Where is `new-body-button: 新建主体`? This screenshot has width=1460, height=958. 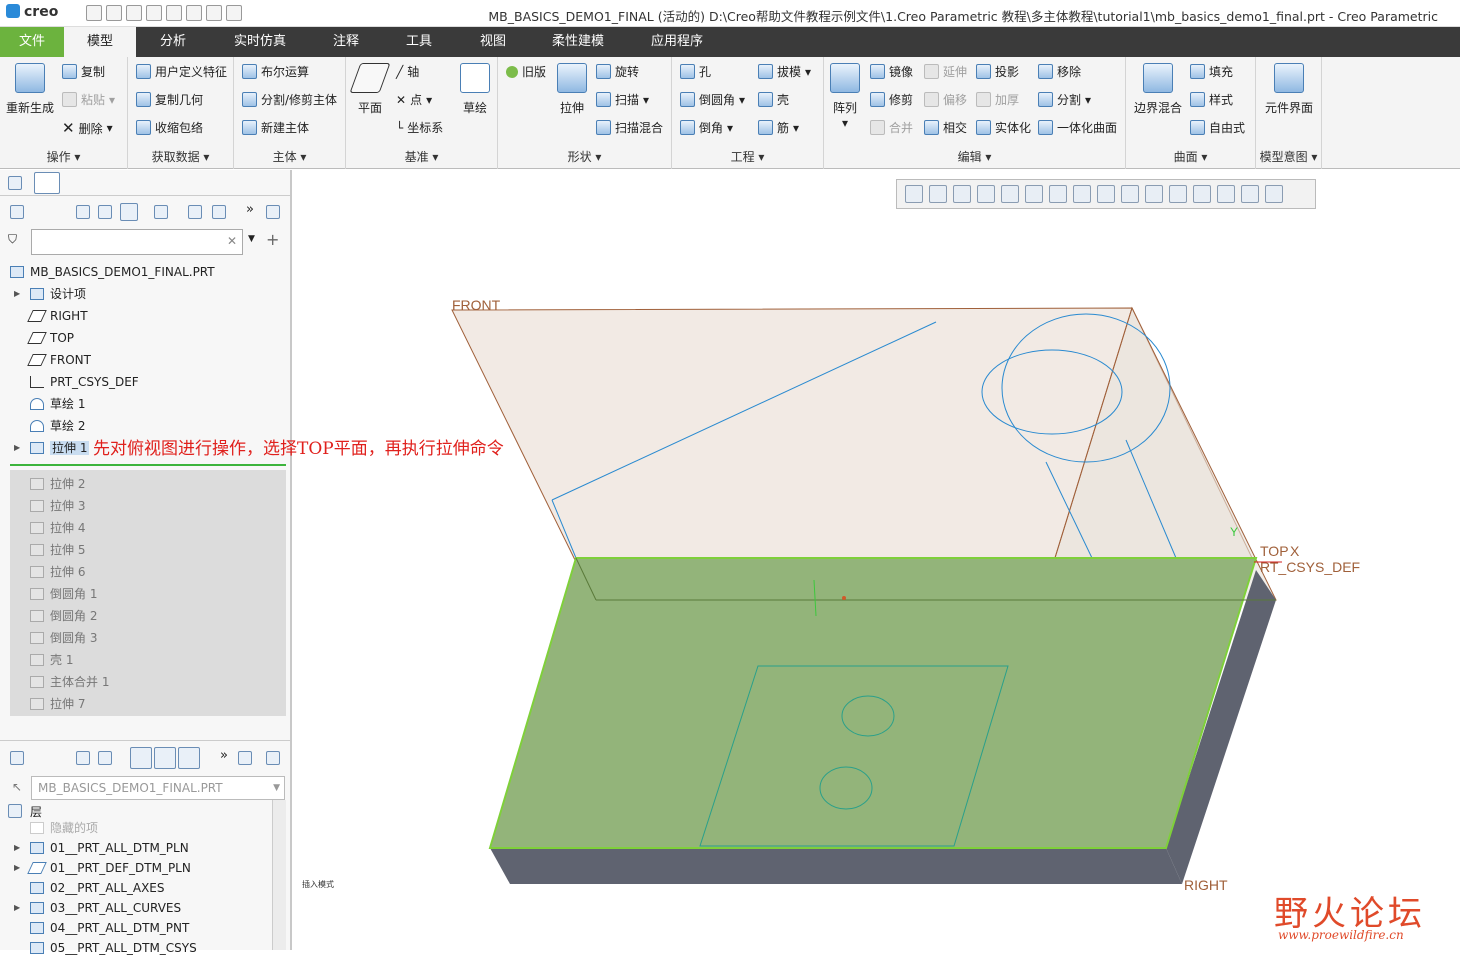 new-body-button: 新建主体 is located at coordinates (275, 127).